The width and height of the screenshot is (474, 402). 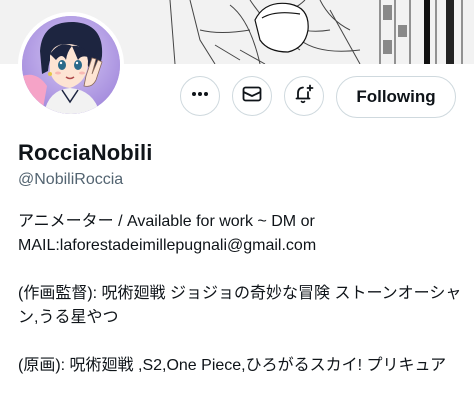 What do you see at coordinates (85, 152) in the screenshot?
I see `display-name: RocciaNobili` at bounding box center [85, 152].